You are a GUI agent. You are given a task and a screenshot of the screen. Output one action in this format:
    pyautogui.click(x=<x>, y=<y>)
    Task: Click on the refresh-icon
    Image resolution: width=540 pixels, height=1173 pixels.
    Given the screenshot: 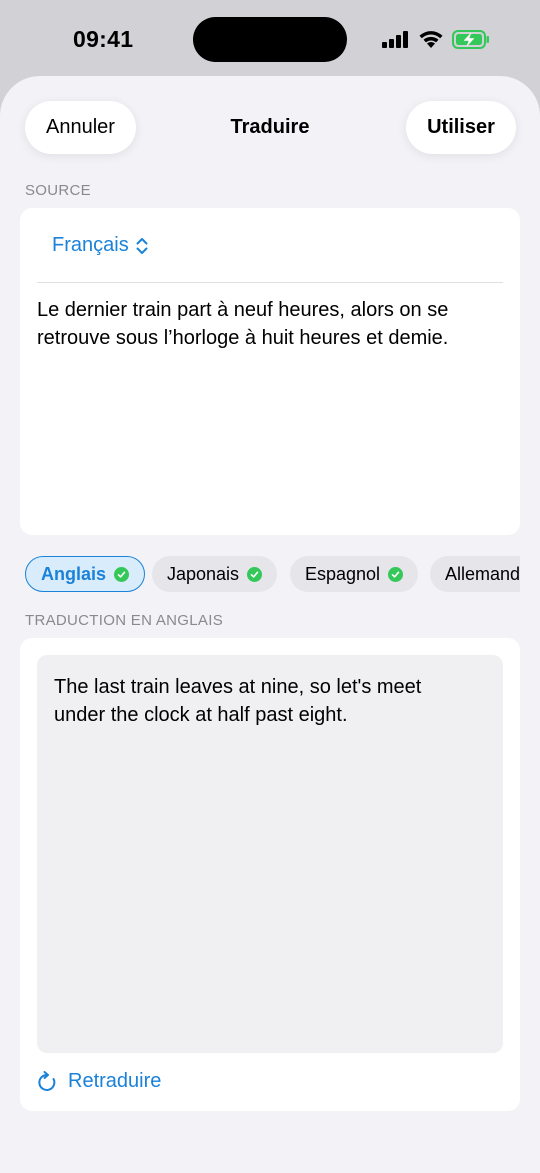 What is the action you would take?
    pyautogui.click(x=47, y=1080)
    